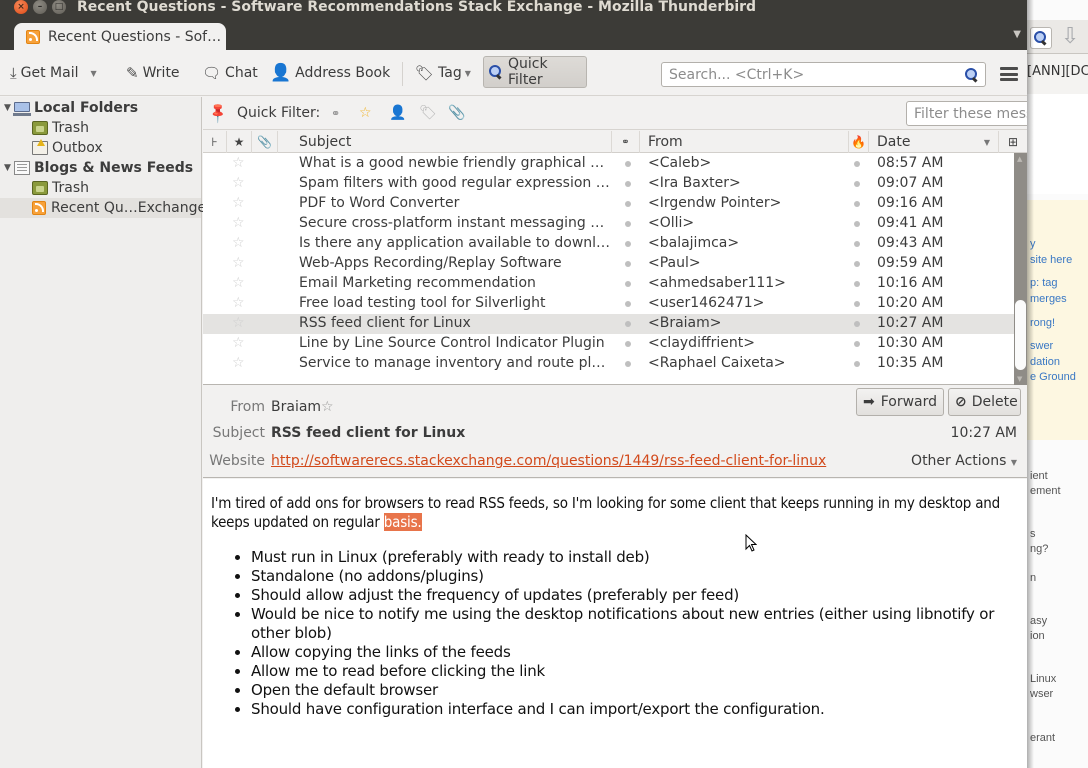 This screenshot has width=1088, height=768. Describe the element at coordinates (71, 108) in the screenshot. I see `folder-local-folders: ▼ Local Folders` at that location.